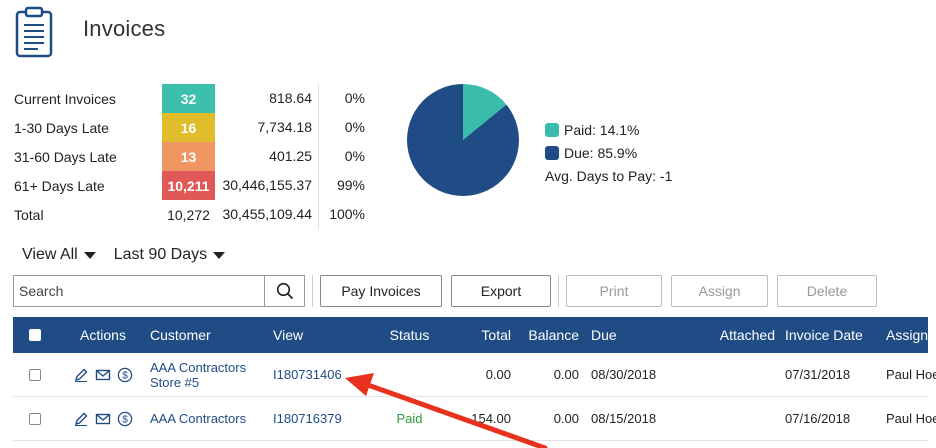 This screenshot has width=936, height=448. I want to click on summary-count-badge: 32, so click(188, 98).